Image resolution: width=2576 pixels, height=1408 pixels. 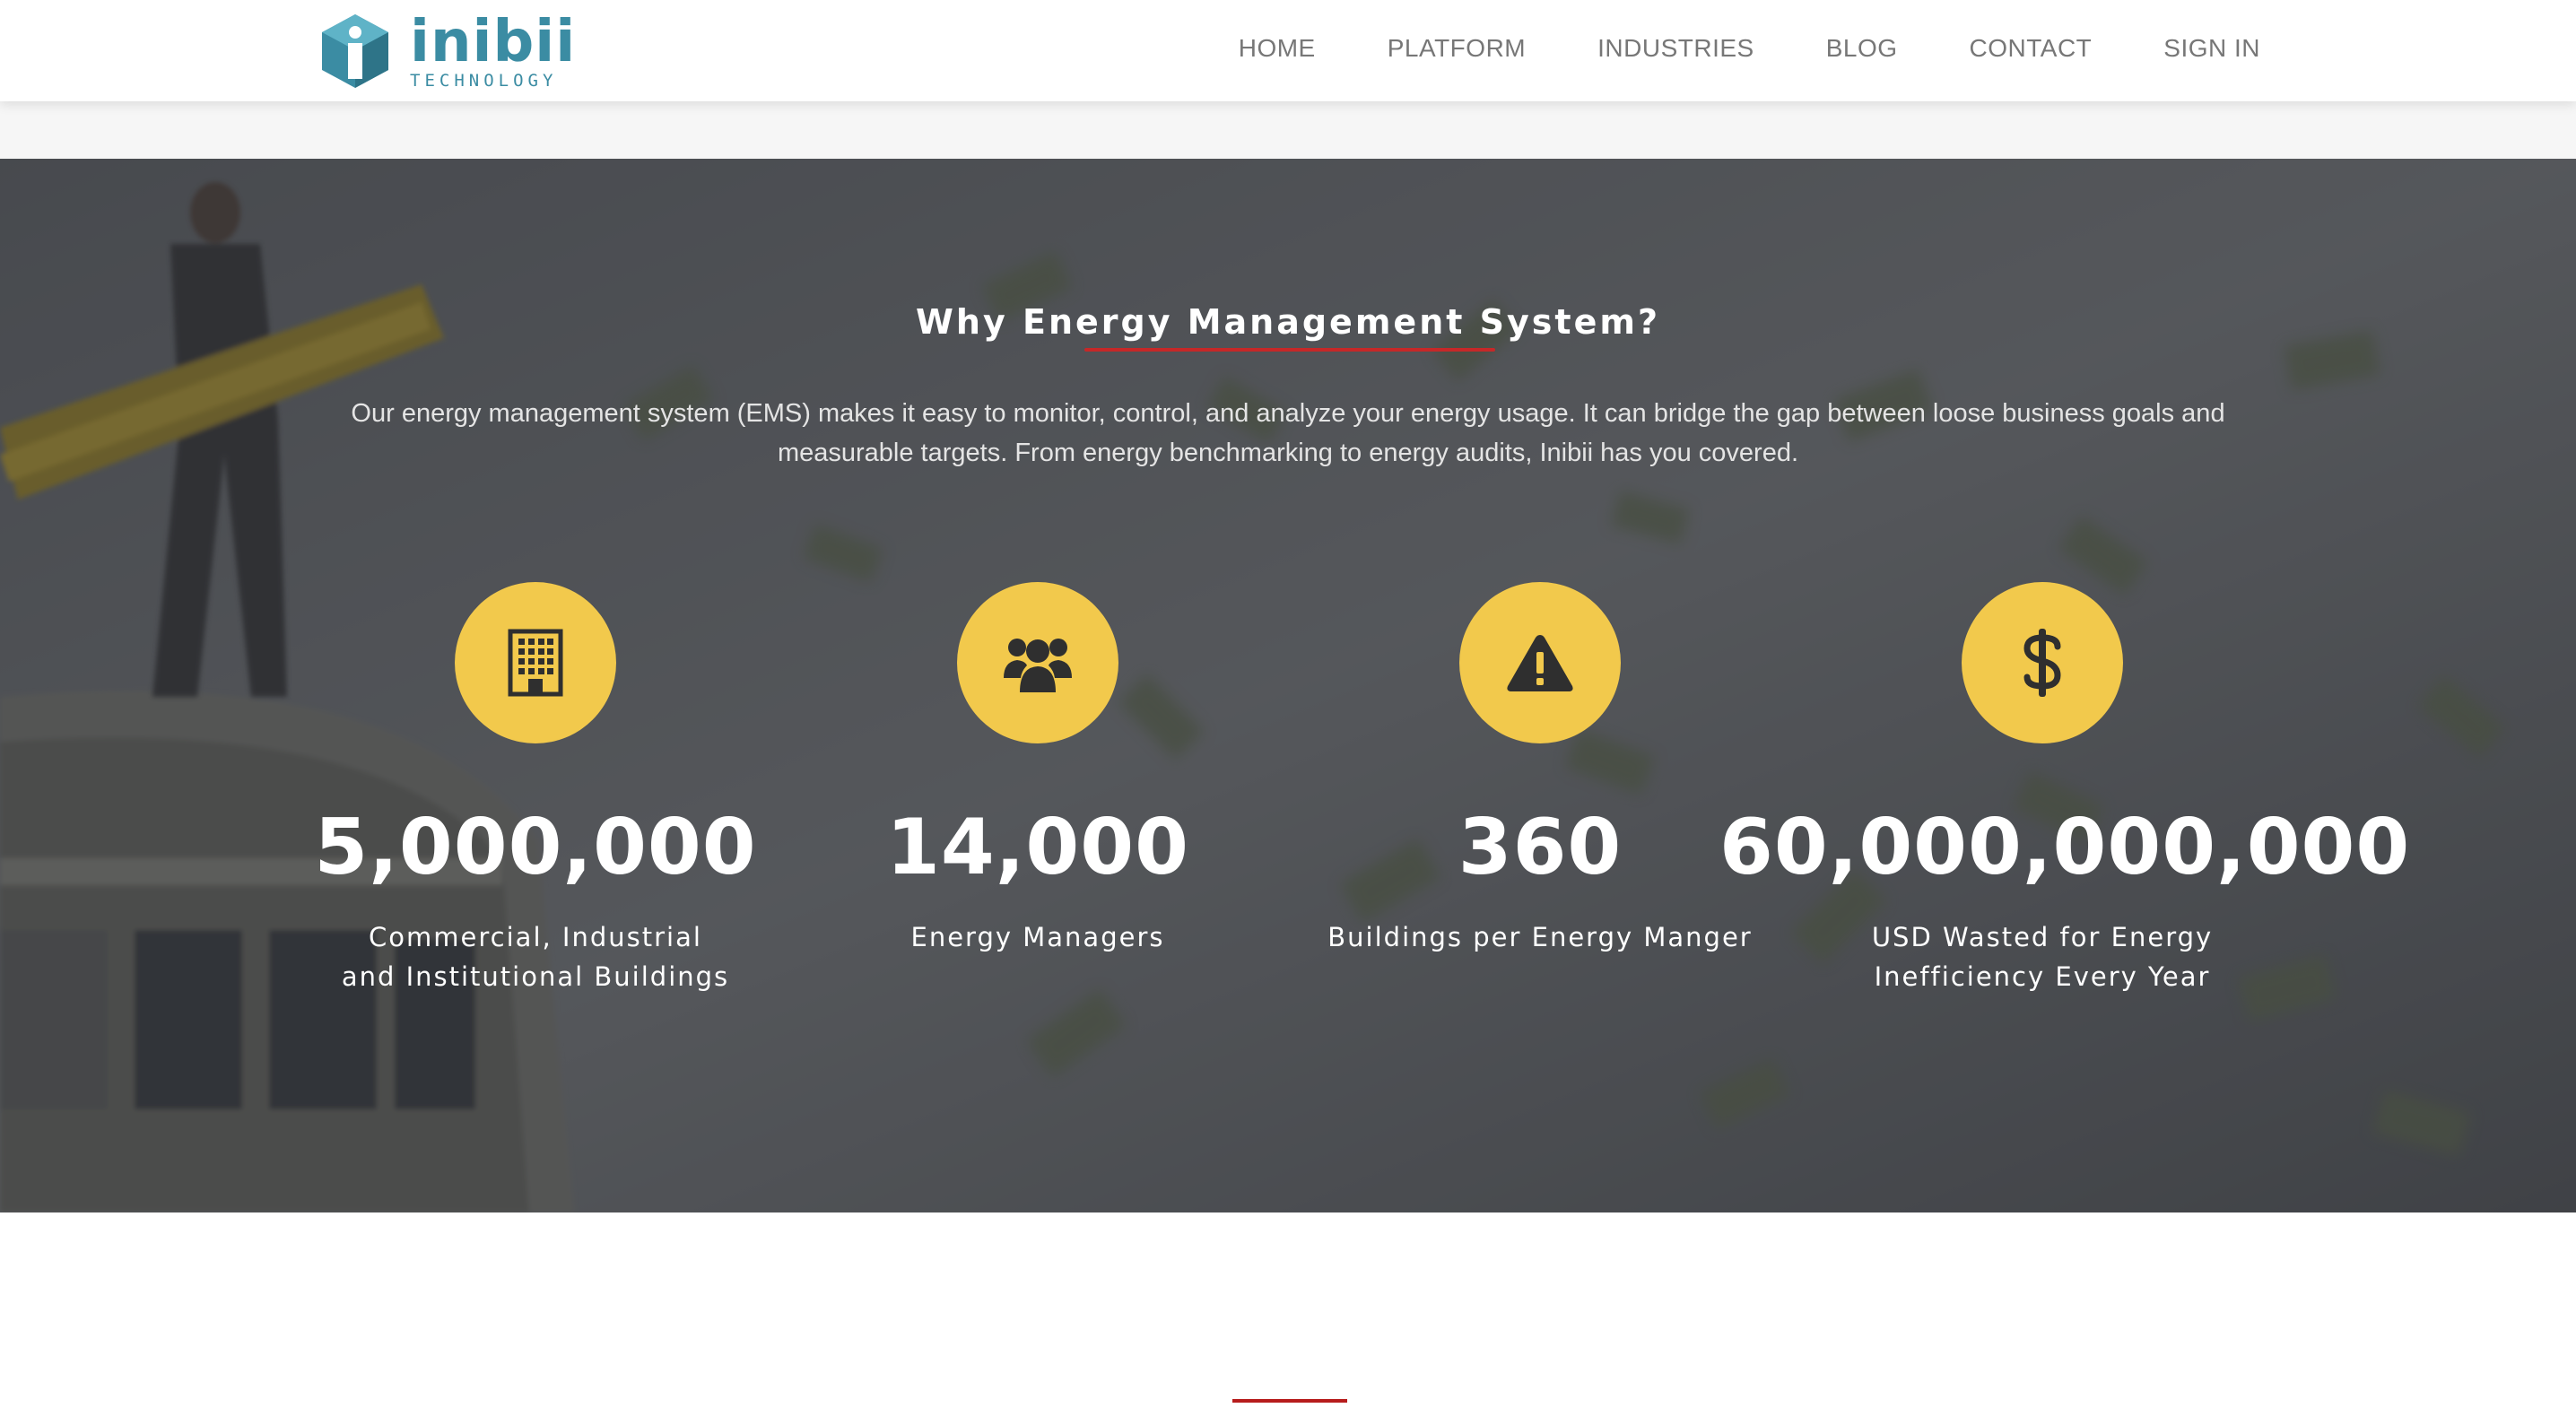 I want to click on nav-home: HOME, so click(x=1277, y=48).